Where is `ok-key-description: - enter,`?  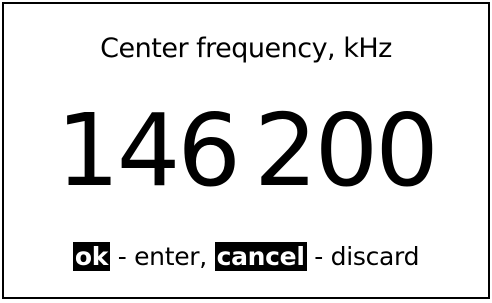
ok-key-description: - enter, is located at coordinates (162, 256).